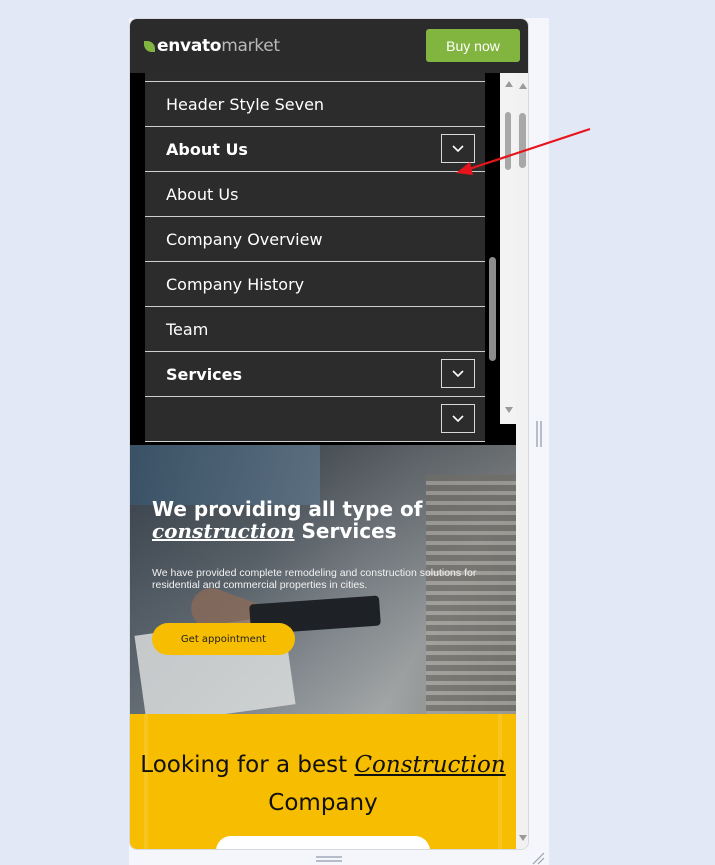 The image size is (715, 865). I want to click on cta-title-prefix: Looking for a best, so click(247, 765).